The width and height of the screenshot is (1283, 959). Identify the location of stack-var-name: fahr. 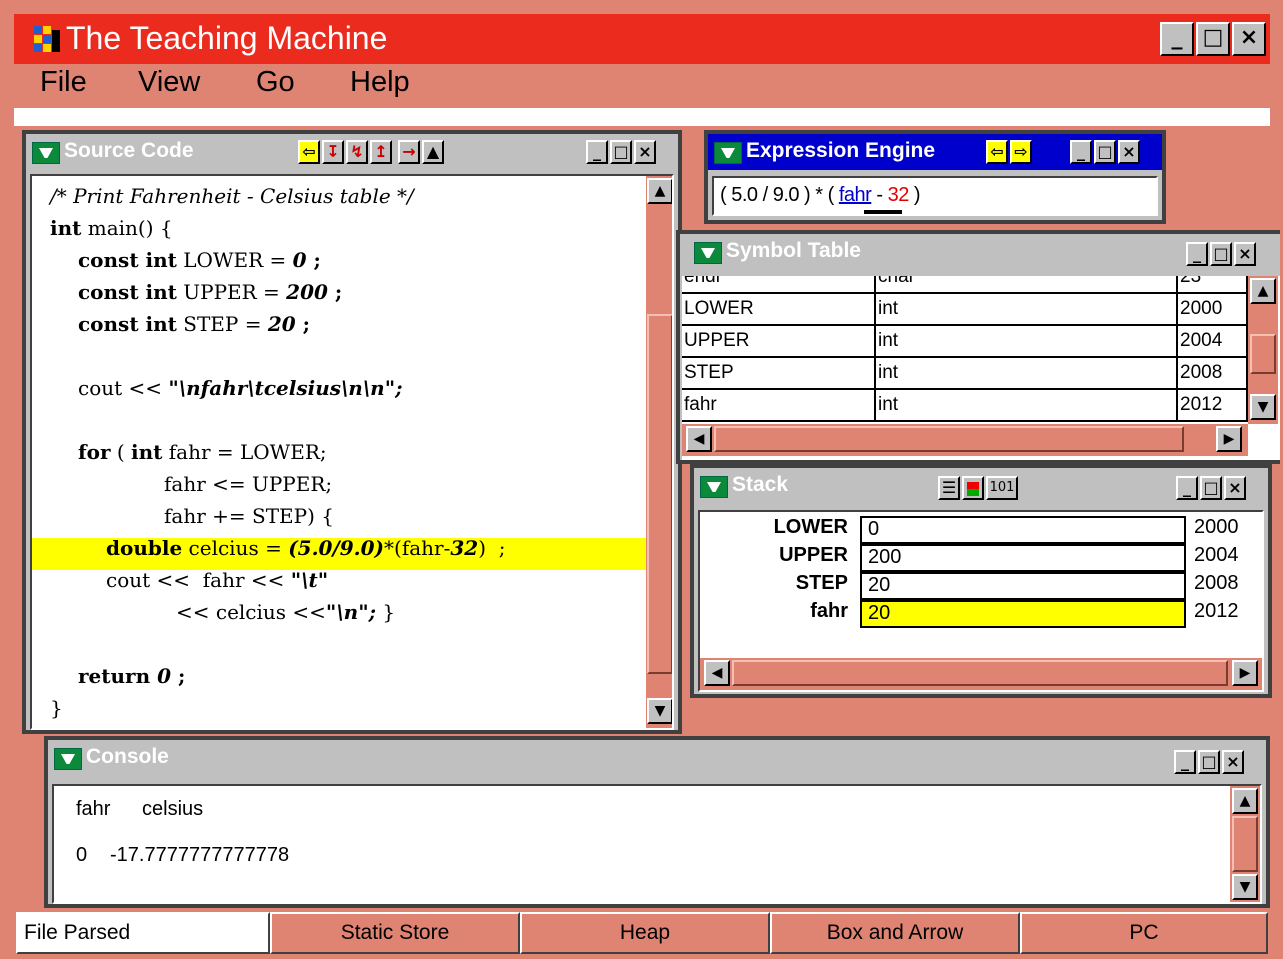
(829, 611).